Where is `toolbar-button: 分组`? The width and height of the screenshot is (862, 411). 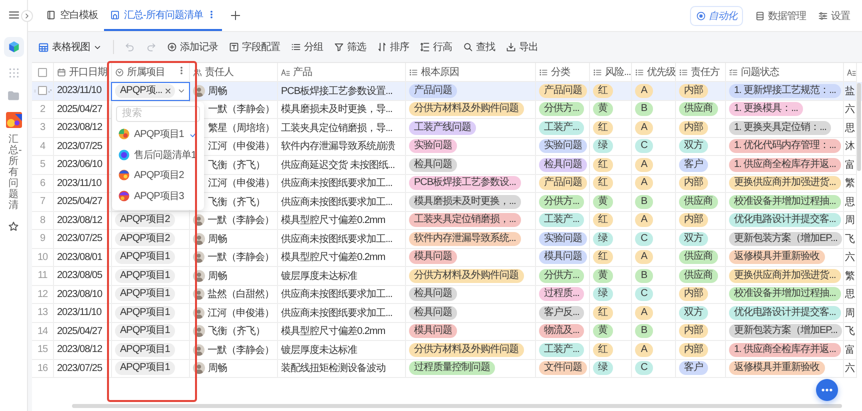 toolbar-button: 分组 is located at coordinates (307, 47).